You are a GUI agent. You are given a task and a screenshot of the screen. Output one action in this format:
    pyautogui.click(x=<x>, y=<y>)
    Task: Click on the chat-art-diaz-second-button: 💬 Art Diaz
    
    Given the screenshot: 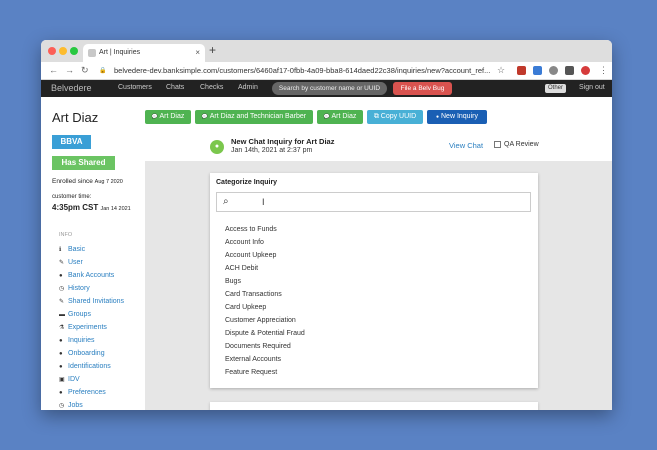 What is the action you would take?
    pyautogui.click(x=340, y=117)
    